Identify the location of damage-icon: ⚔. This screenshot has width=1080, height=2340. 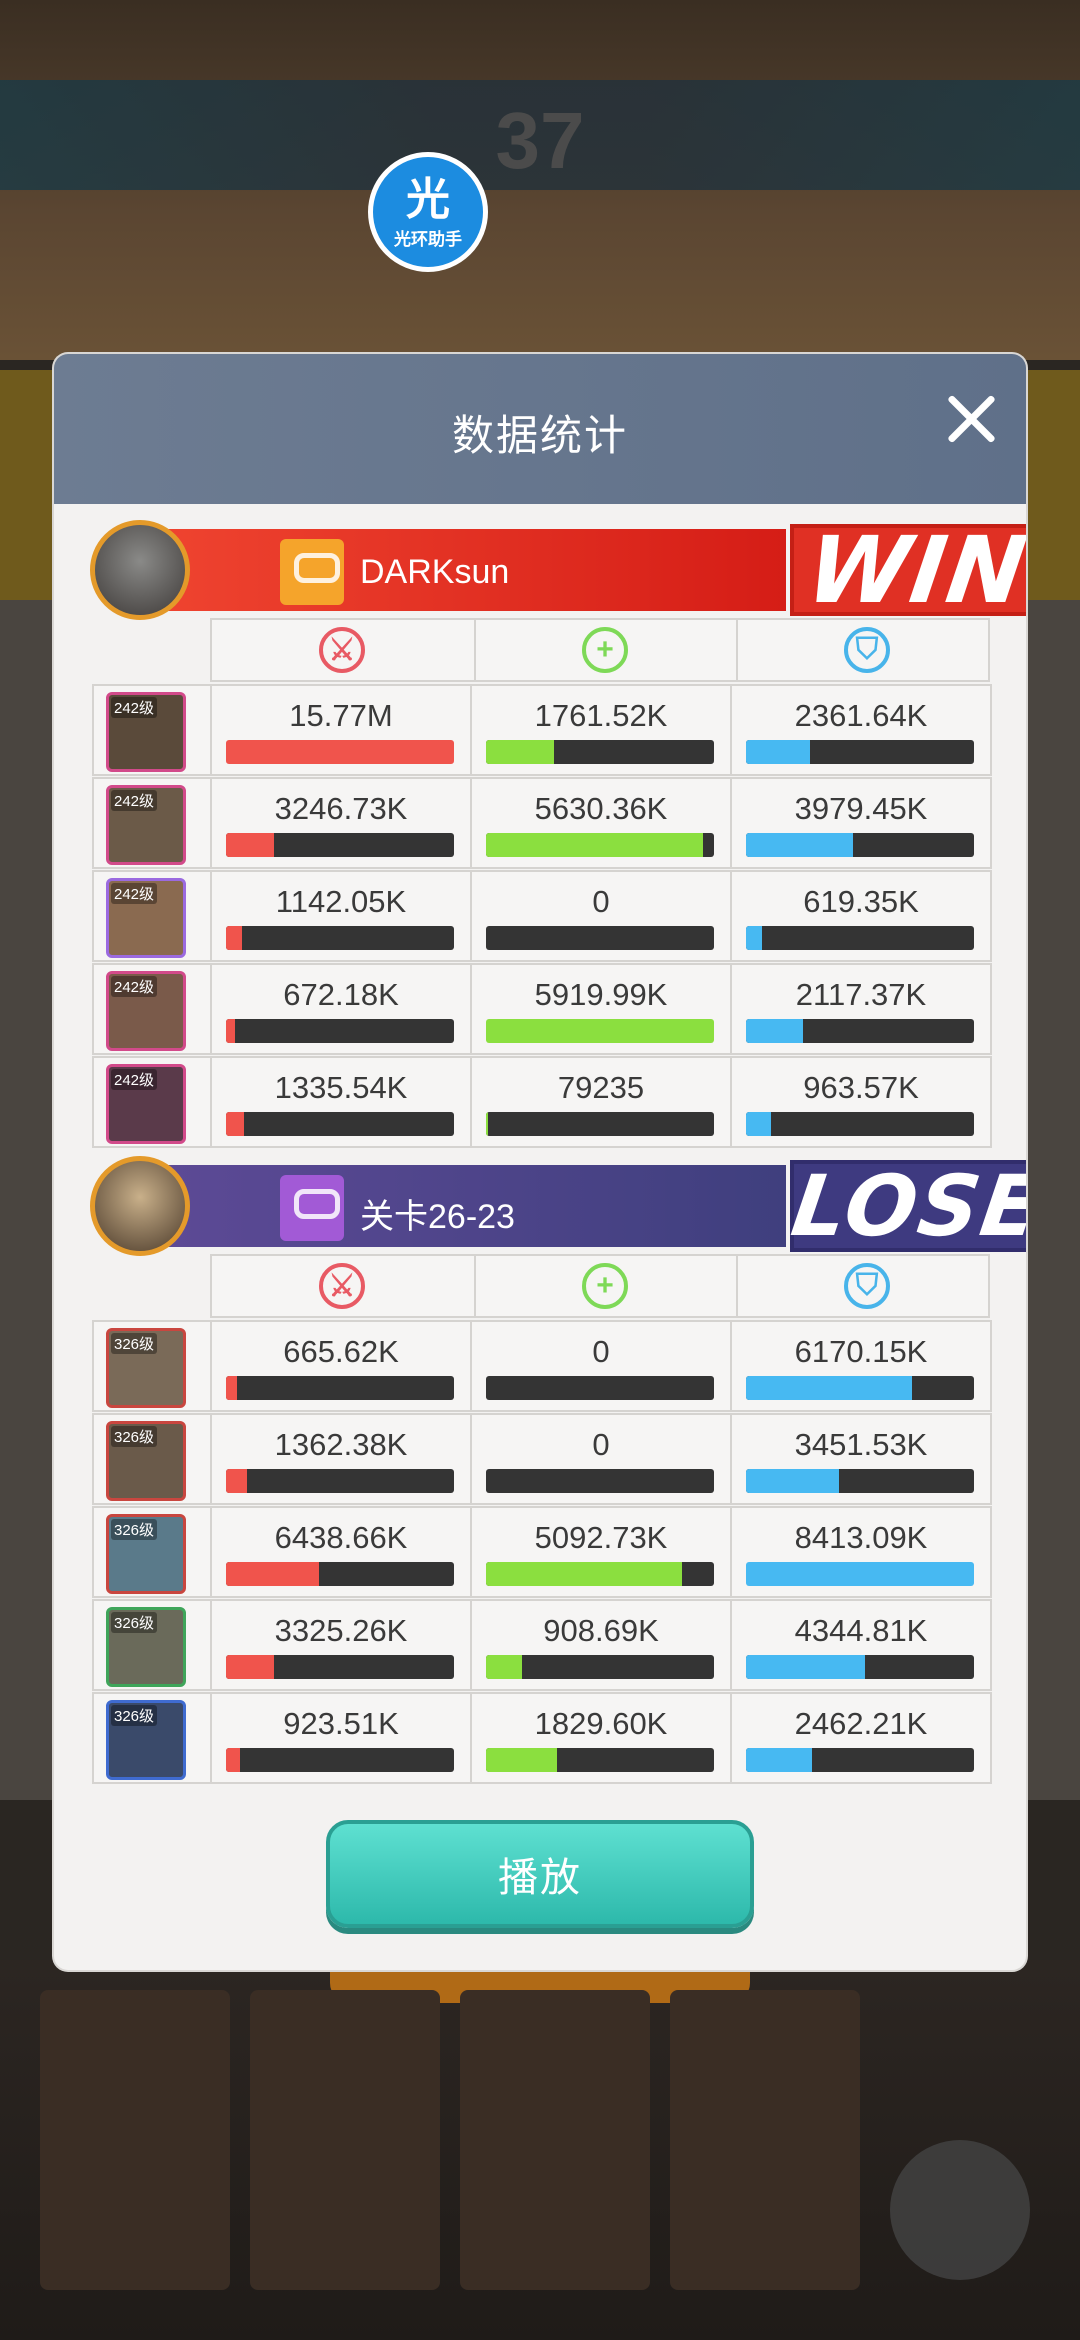
(342, 1286).